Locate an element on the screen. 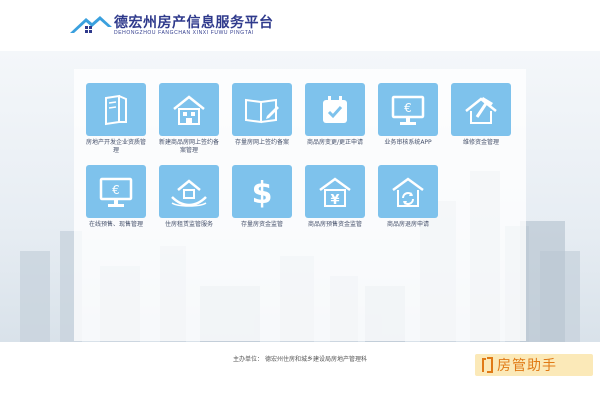 The height and width of the screenshot is (400, 600). watermark-text: 房管助手 is located at coordinates (527, 366).